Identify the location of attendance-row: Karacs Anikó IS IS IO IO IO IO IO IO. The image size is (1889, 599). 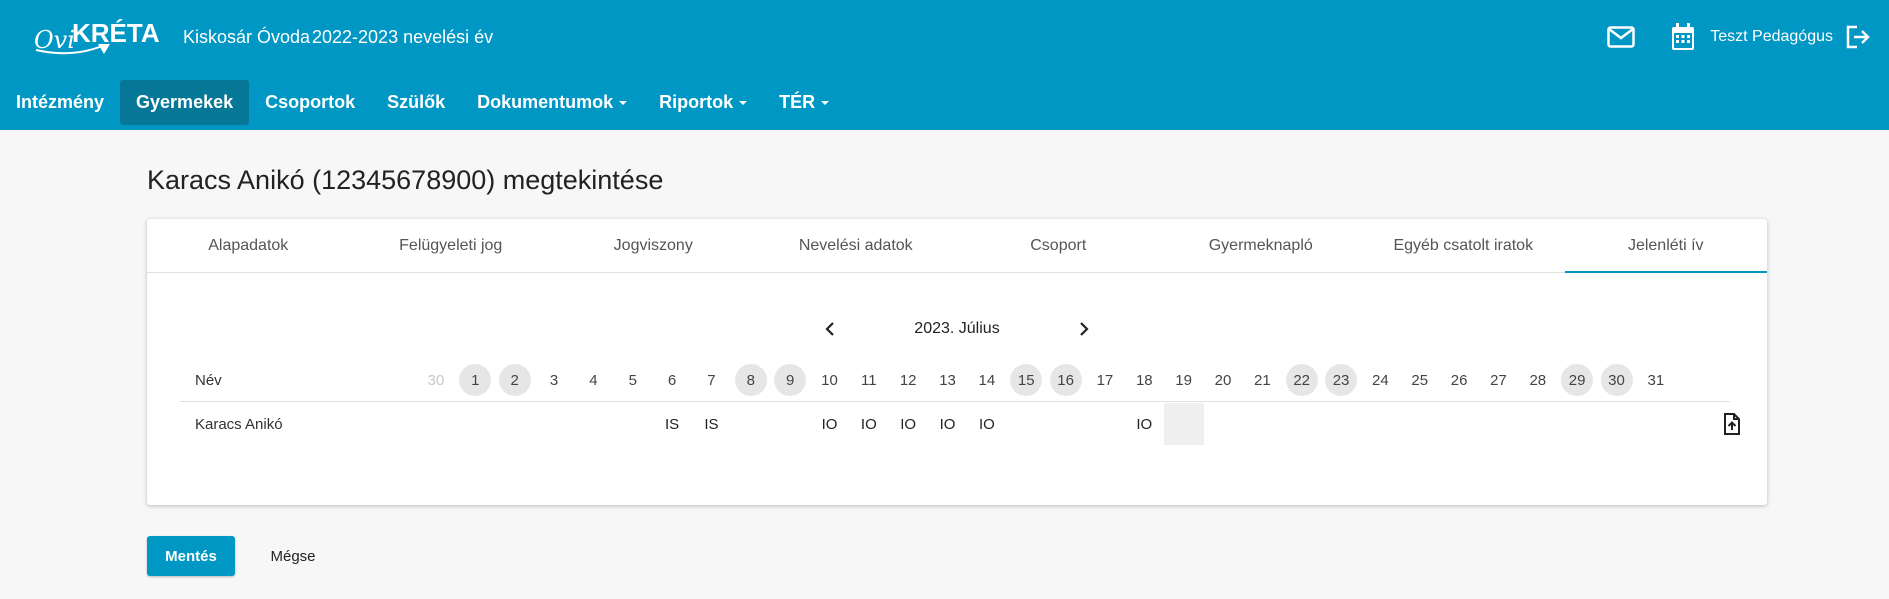
(960, 424).